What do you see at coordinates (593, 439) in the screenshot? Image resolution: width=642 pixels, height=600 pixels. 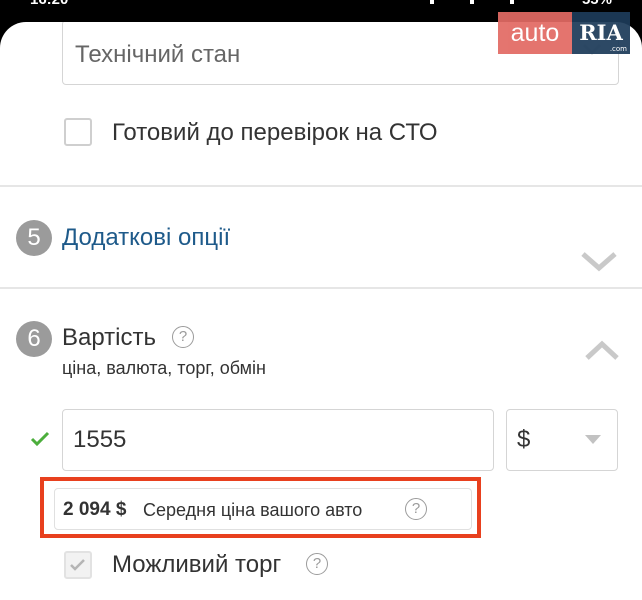 I see `dropdown-triangle-icon` at bounding box center [593, 439].